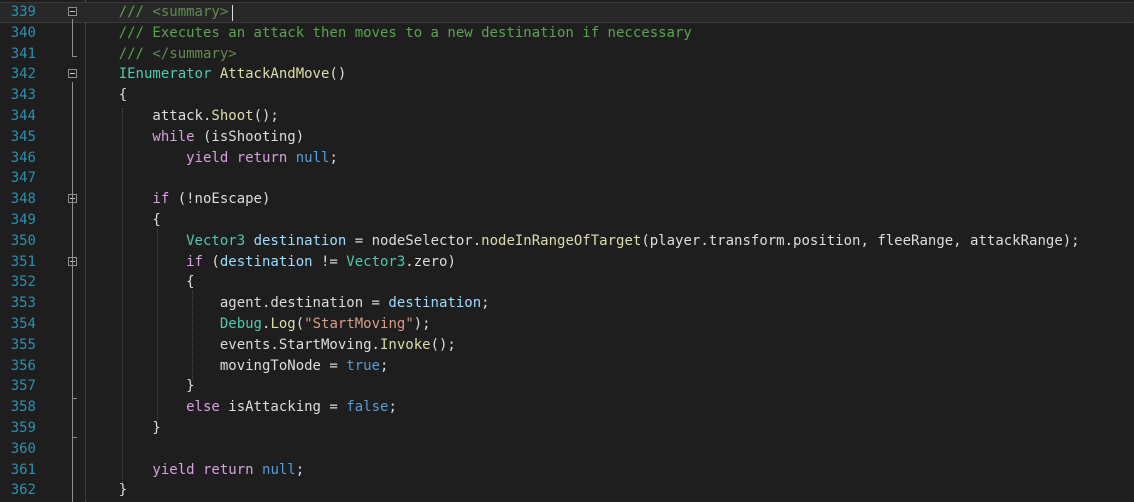 The image size is (1134, 502). What do you see at coordinates (567, 428) in the screenshot?
I see `code-line: 359 }` at bounding box center [567, 428].